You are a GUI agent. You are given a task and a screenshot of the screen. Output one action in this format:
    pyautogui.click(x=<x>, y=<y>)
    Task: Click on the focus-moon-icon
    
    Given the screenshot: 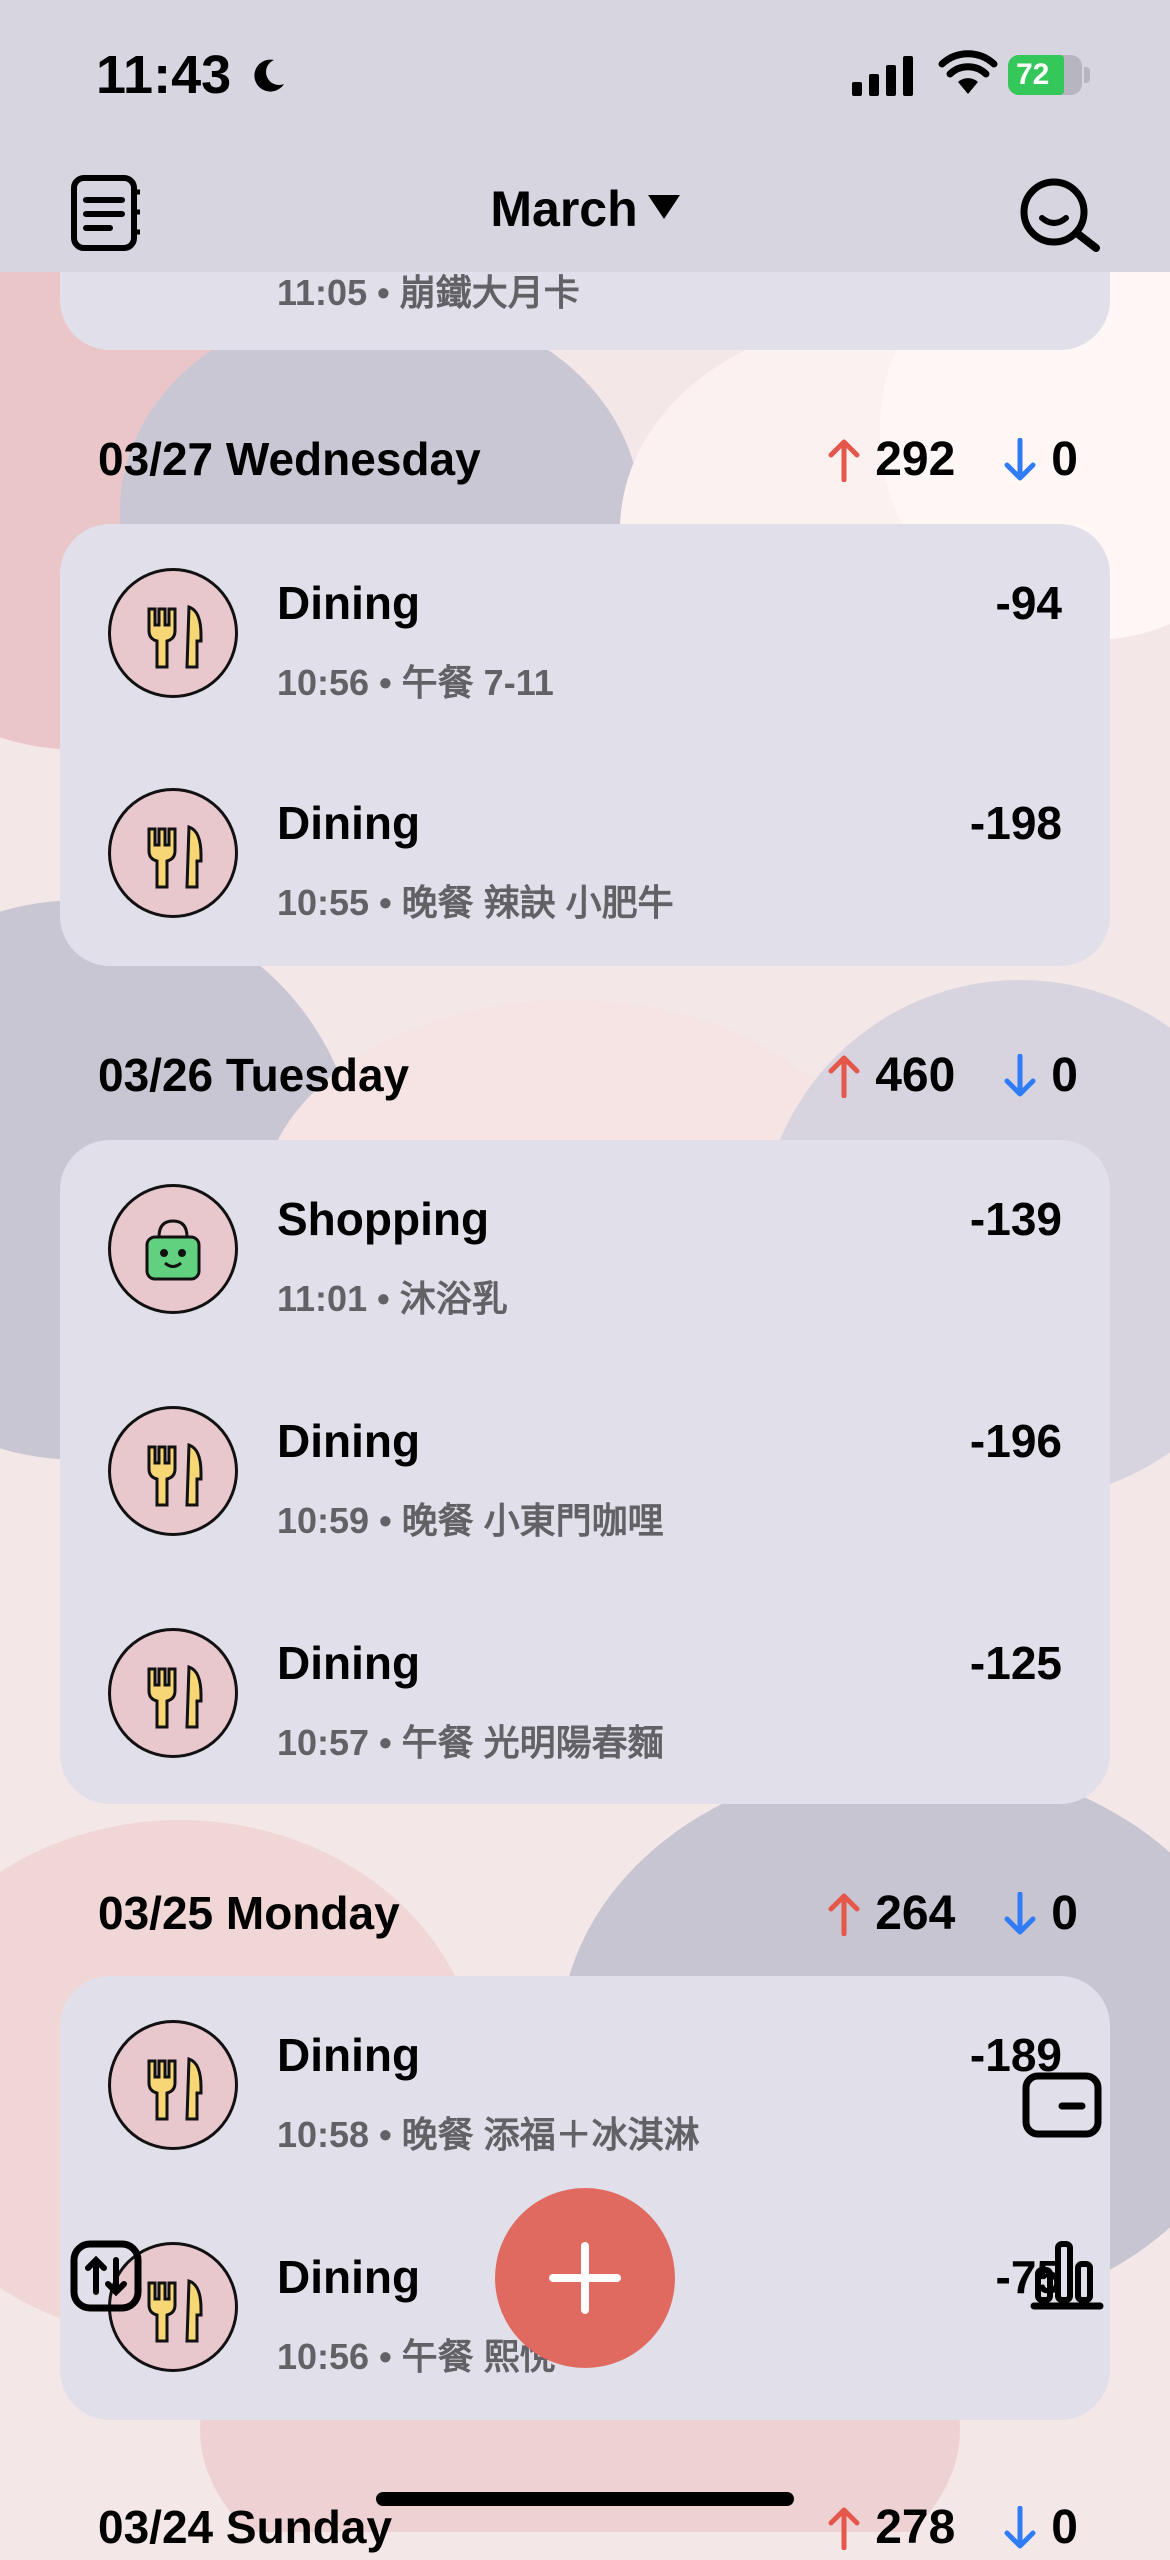 What is the action you would take?
    pyautogui.click(x=269, y=75)
    